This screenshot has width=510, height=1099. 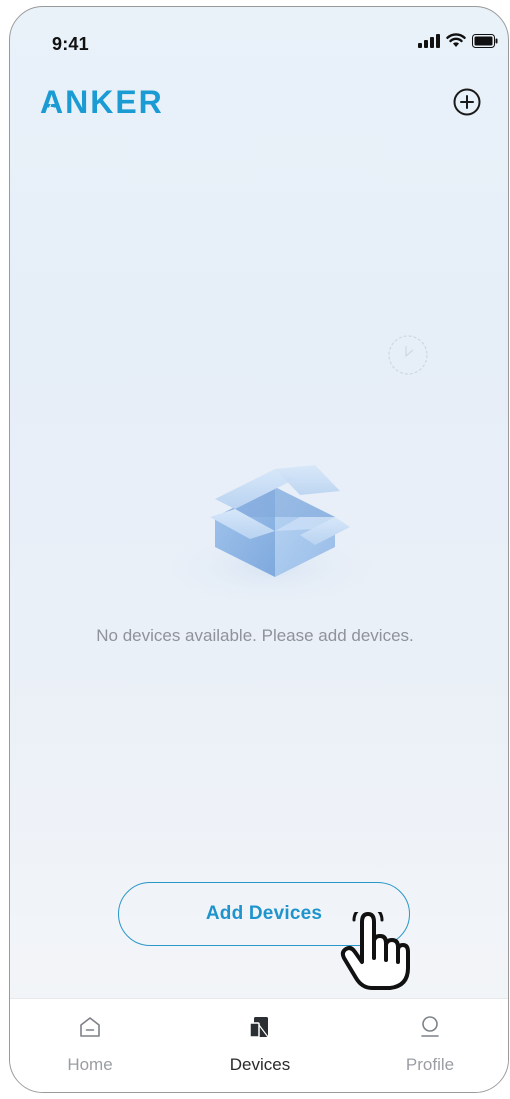 I want to click on tab-home: Home, so click(x=90, y=1045).